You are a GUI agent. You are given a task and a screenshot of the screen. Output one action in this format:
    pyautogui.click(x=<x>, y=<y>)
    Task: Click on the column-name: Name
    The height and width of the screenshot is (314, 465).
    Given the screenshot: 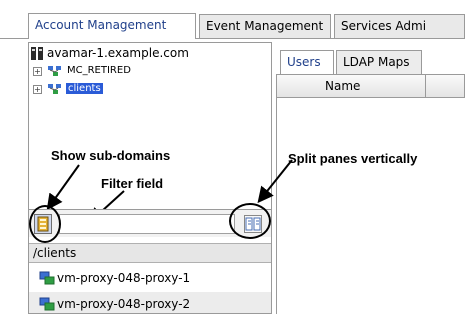 What is the action you would take?
    pyautogui.click(x=342, y=86)
    